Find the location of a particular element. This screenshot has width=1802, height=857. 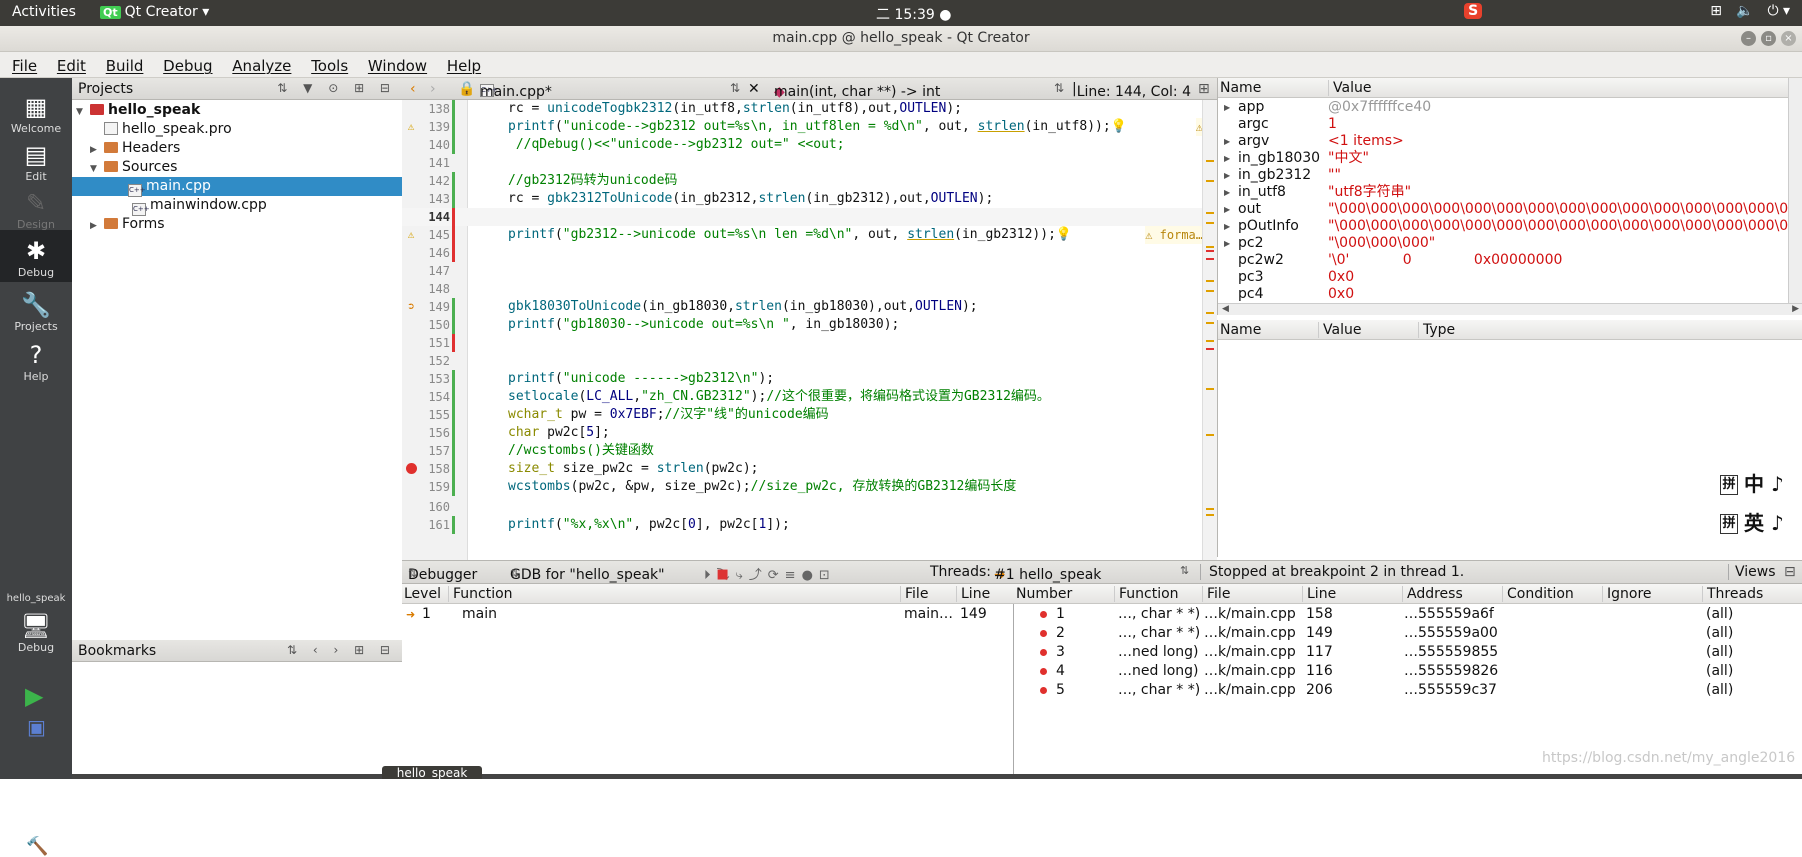

locals-row: ▶ argv <1 items> is located at coordinates (1503, 141).